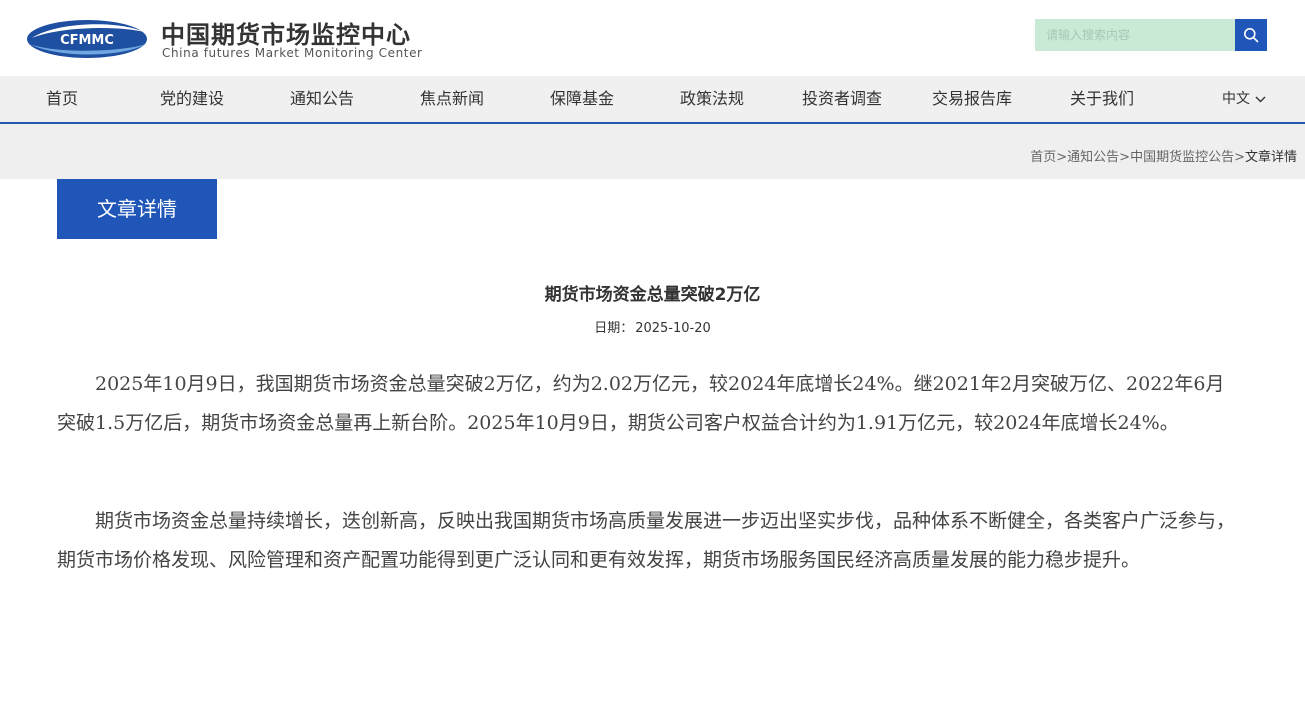  I want to click on article-date-label: 日期：, so click(614, 328).